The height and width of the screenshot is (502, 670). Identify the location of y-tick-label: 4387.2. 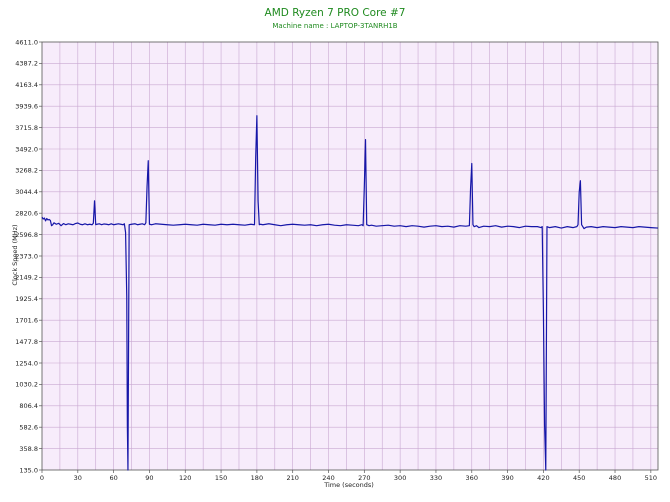
(26, 64).